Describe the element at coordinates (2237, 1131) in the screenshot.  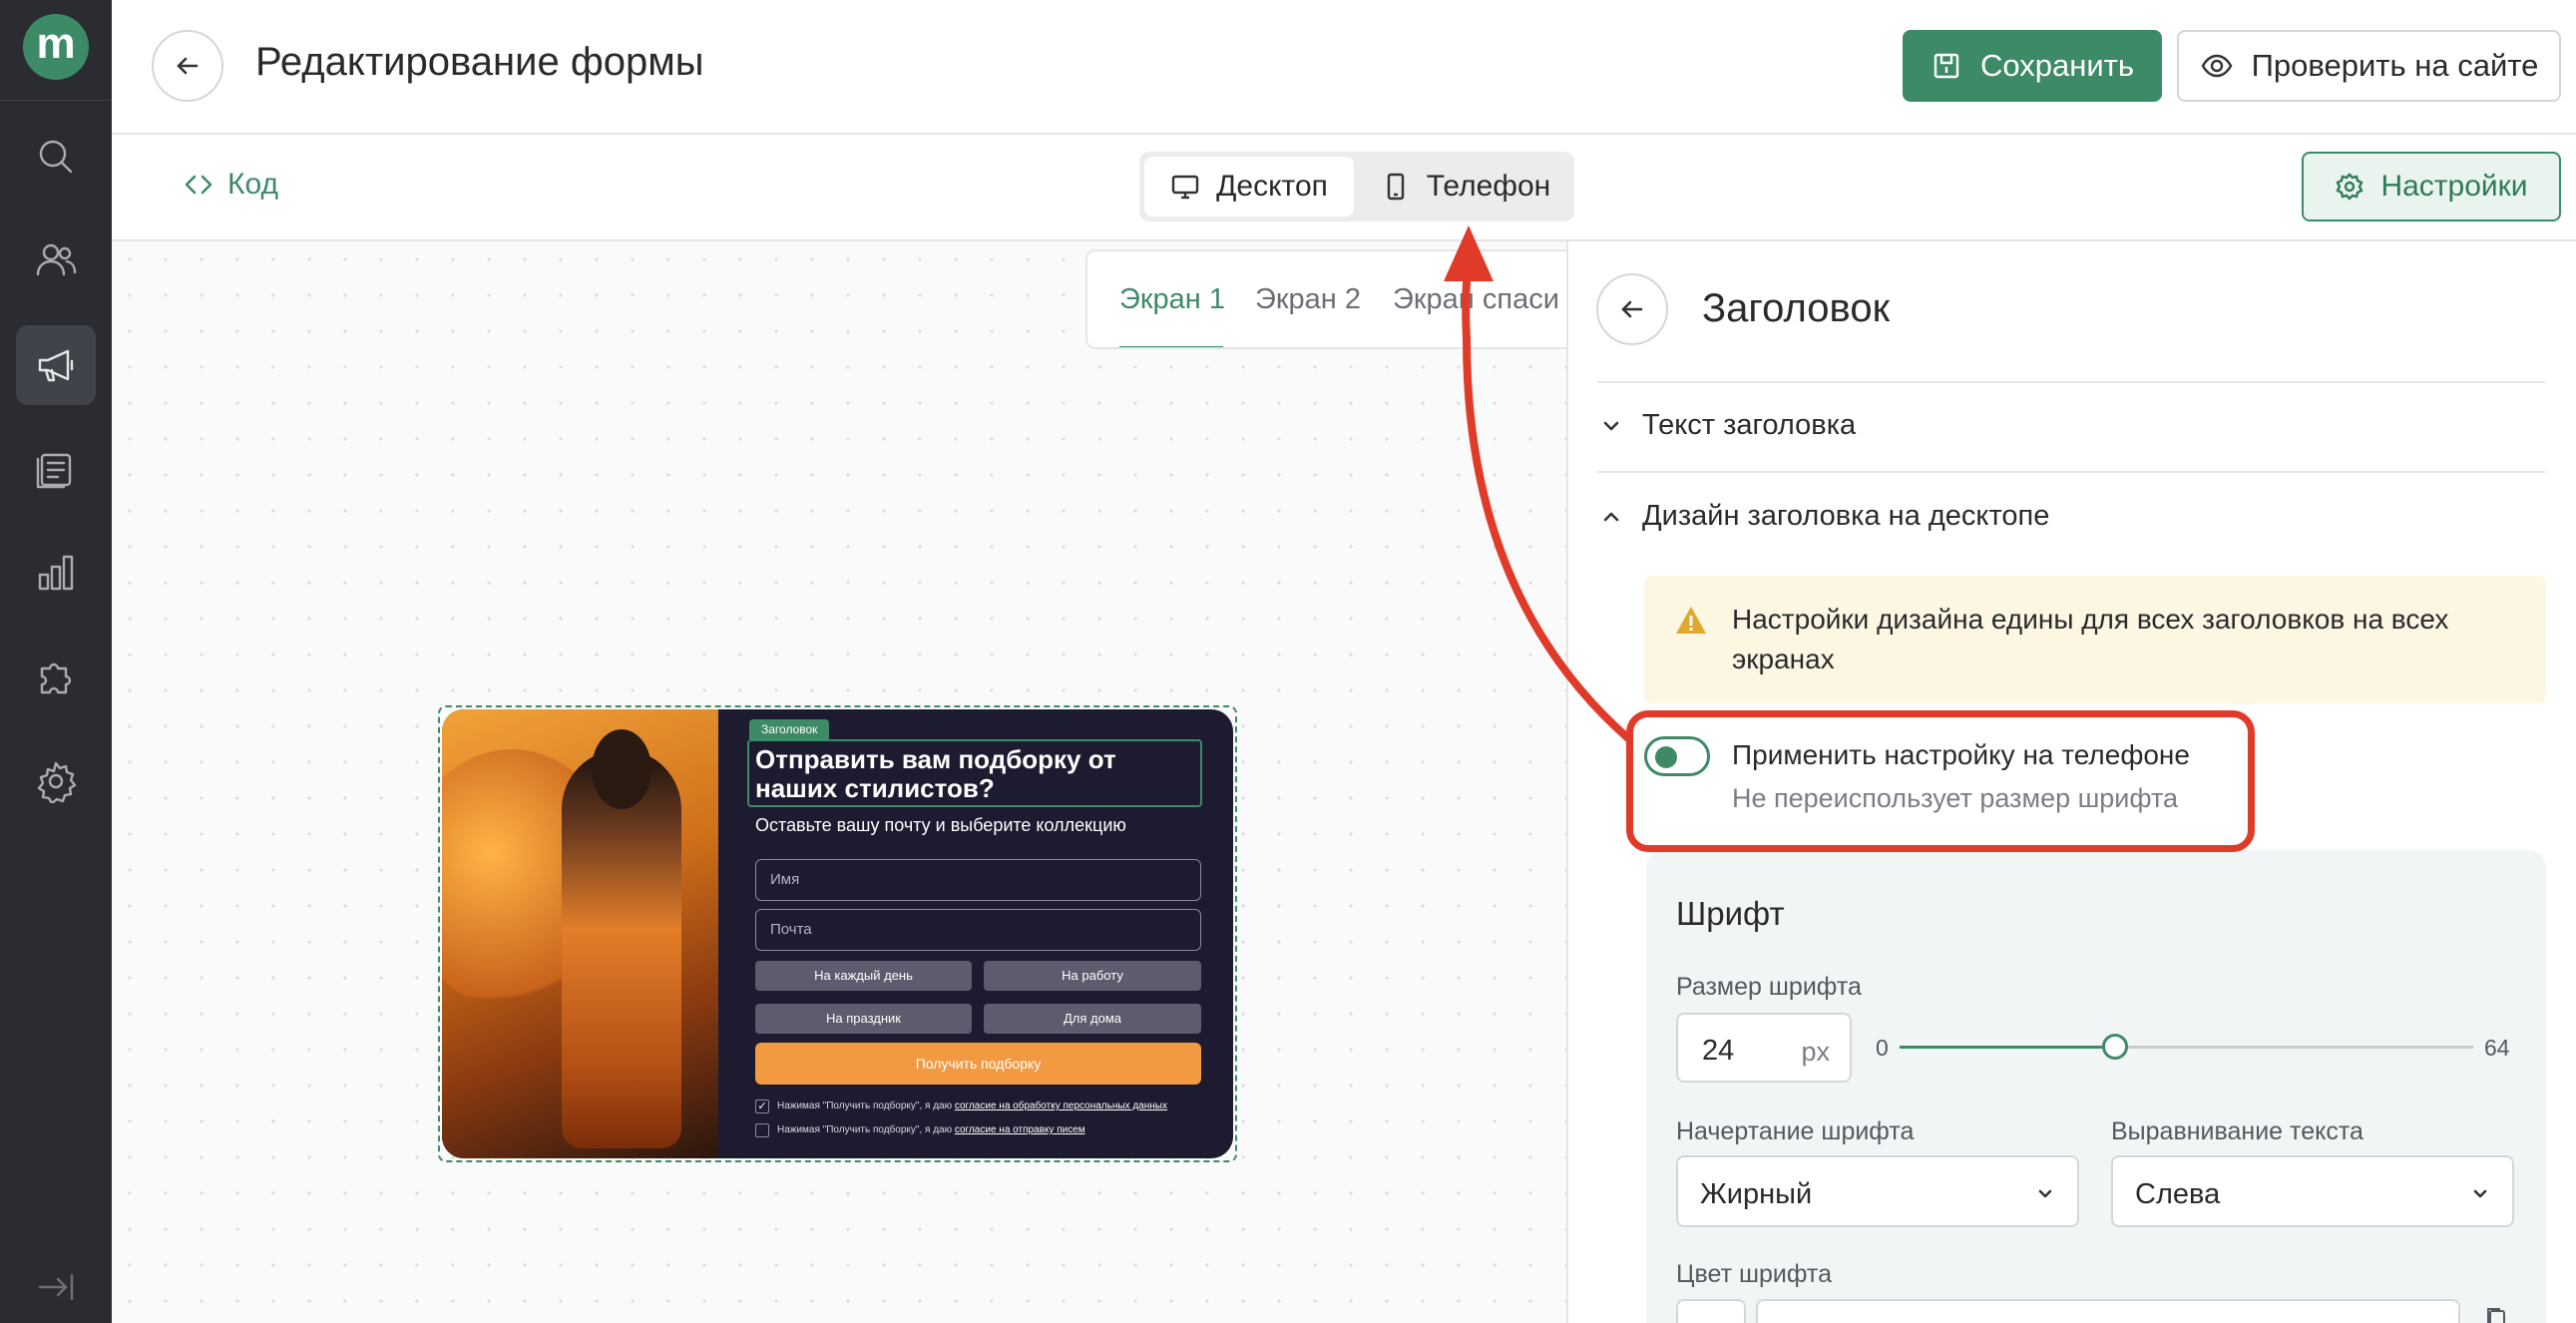
I see `text-align-label: Выравнивание текста` at that location.